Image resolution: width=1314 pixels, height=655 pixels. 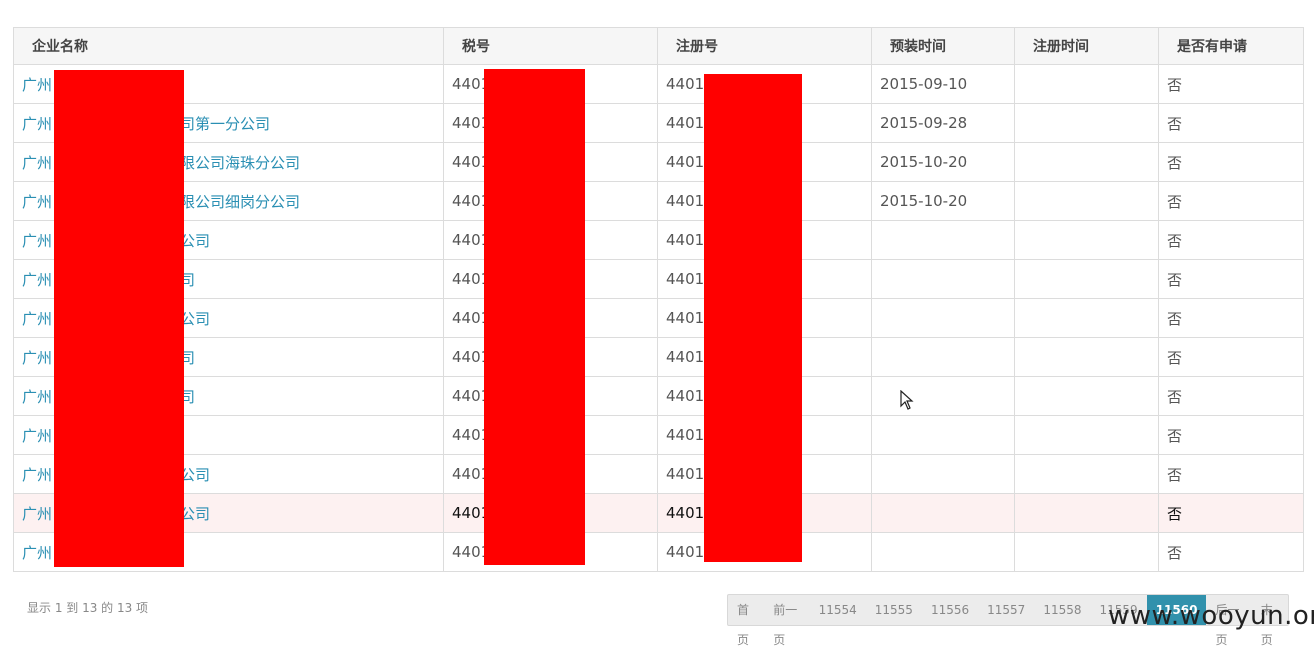 I want to click on table-row: 广州 限公司海珠分公司 4401 4401 2015-10-20 否, so click(x=658, y=162).